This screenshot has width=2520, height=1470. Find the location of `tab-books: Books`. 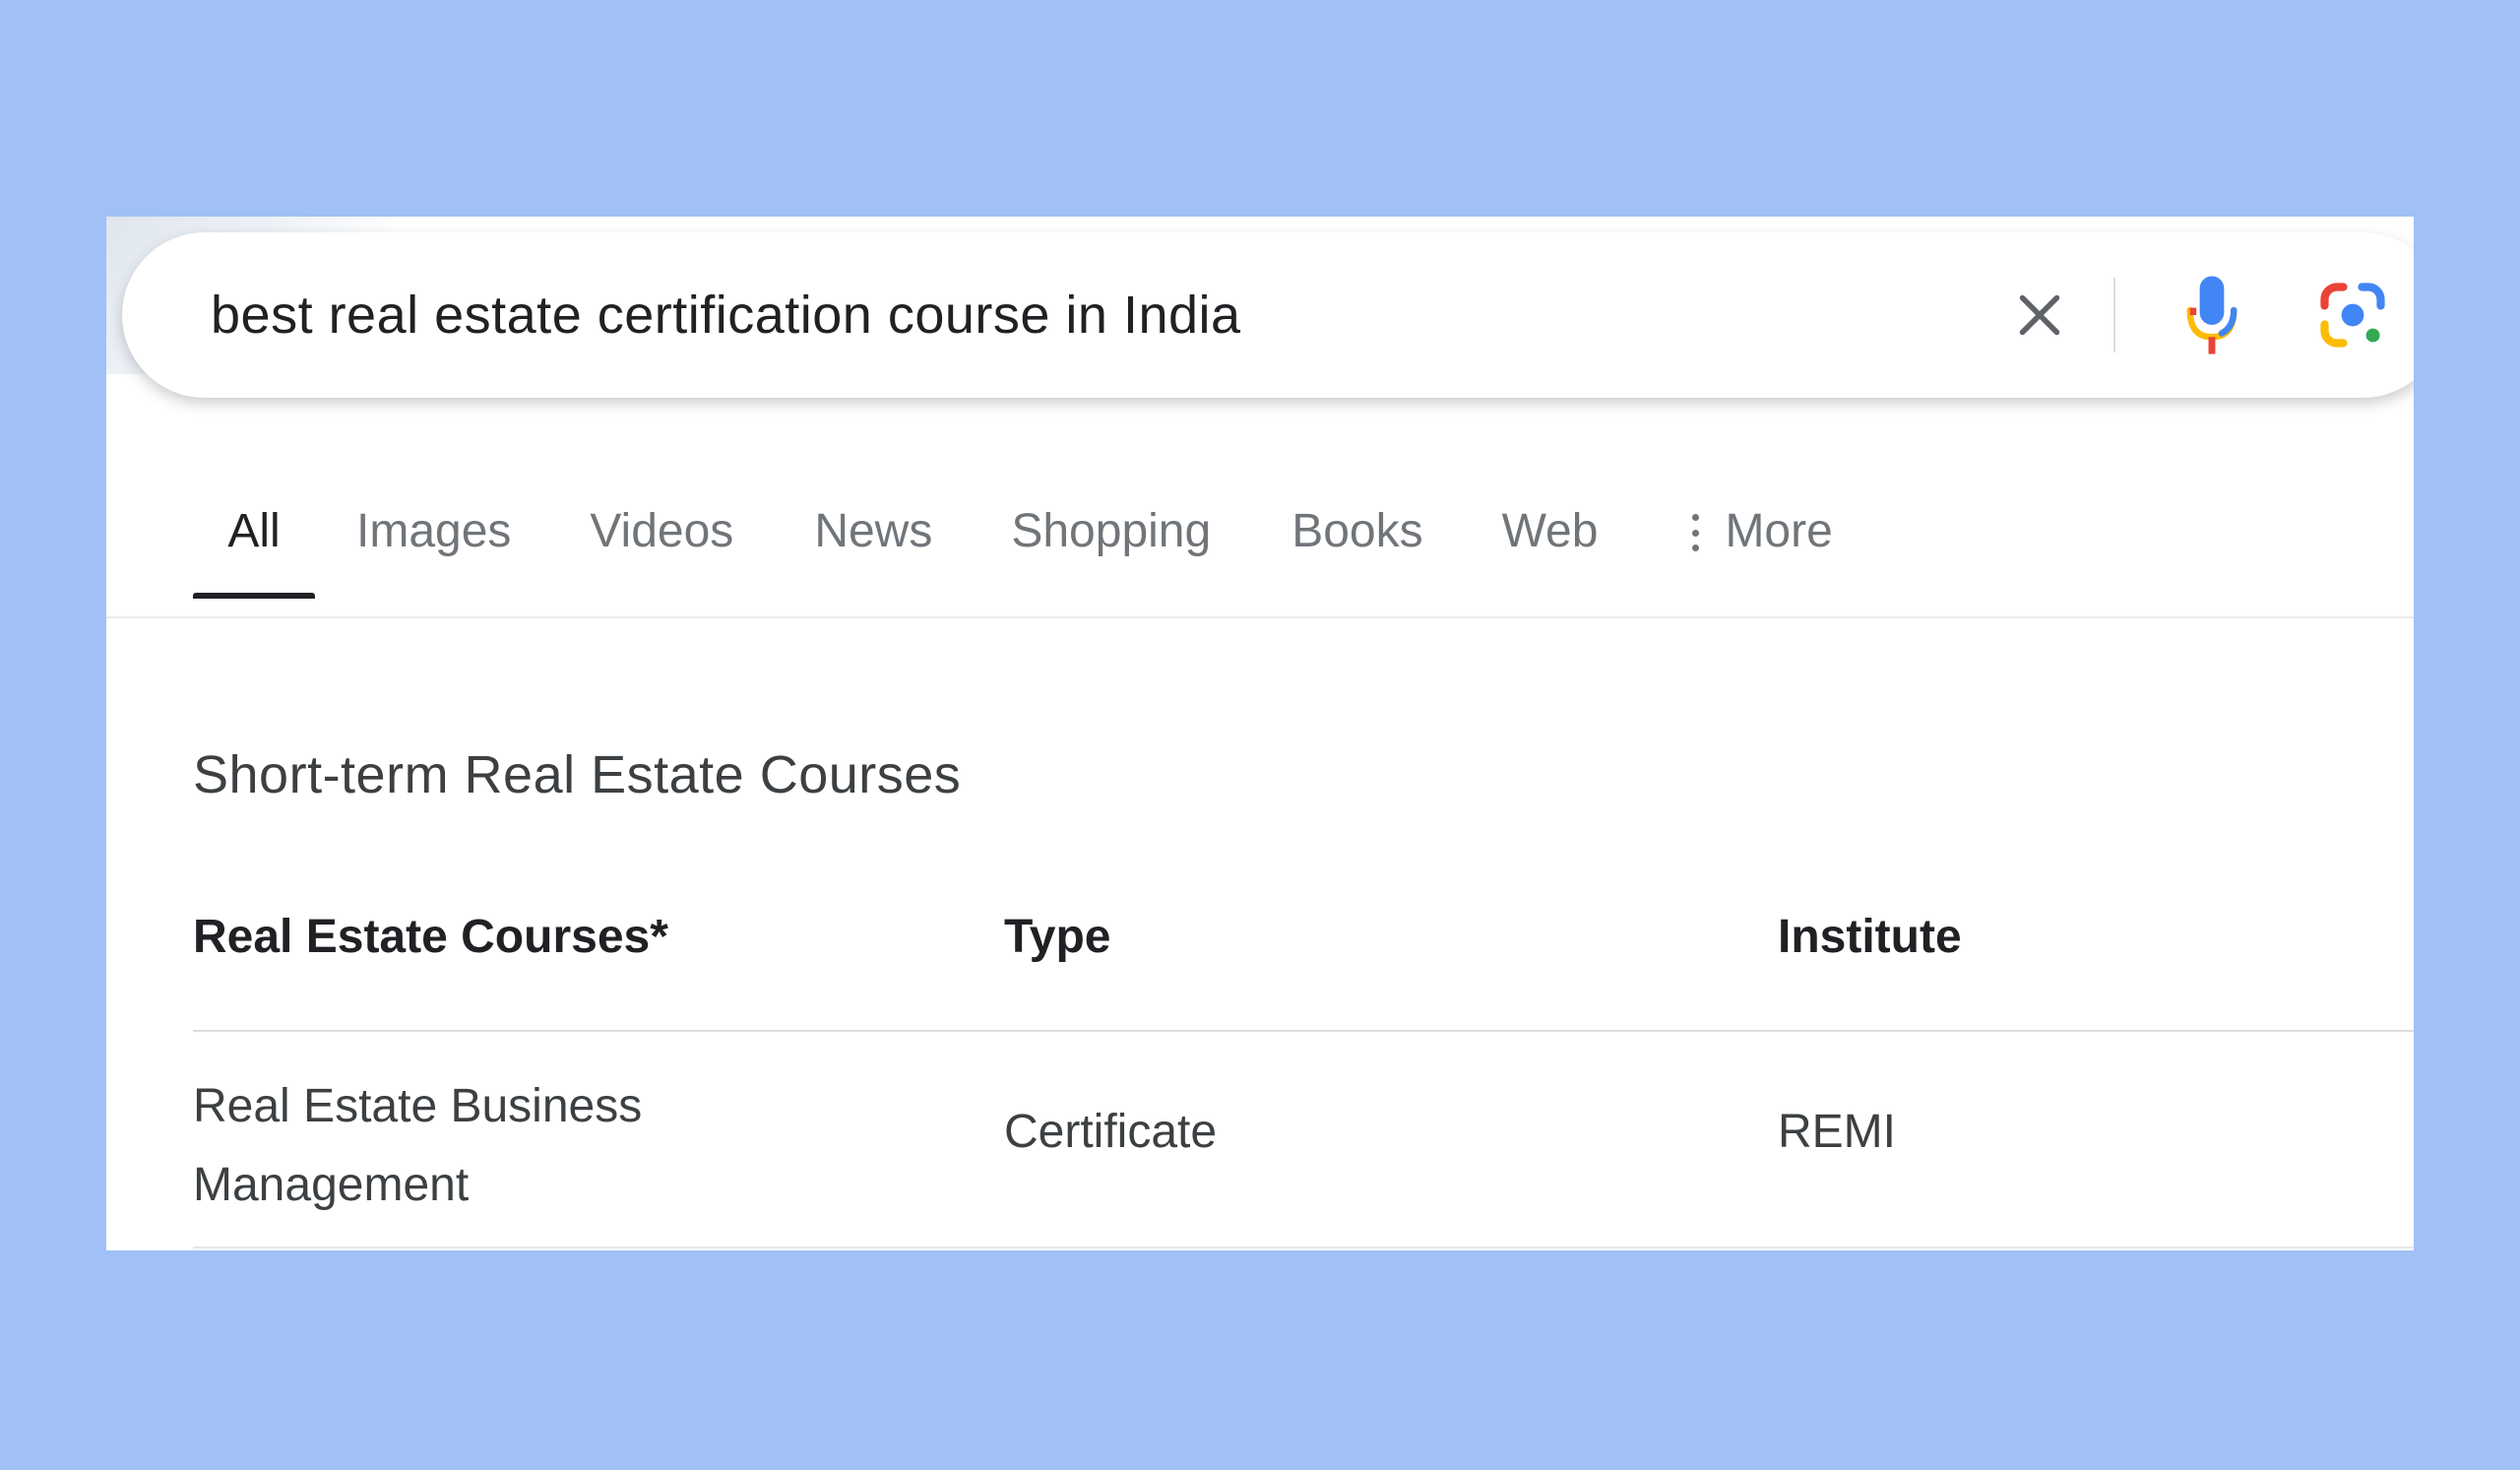

tab-books: Books is located at coordinates (1357, 539).